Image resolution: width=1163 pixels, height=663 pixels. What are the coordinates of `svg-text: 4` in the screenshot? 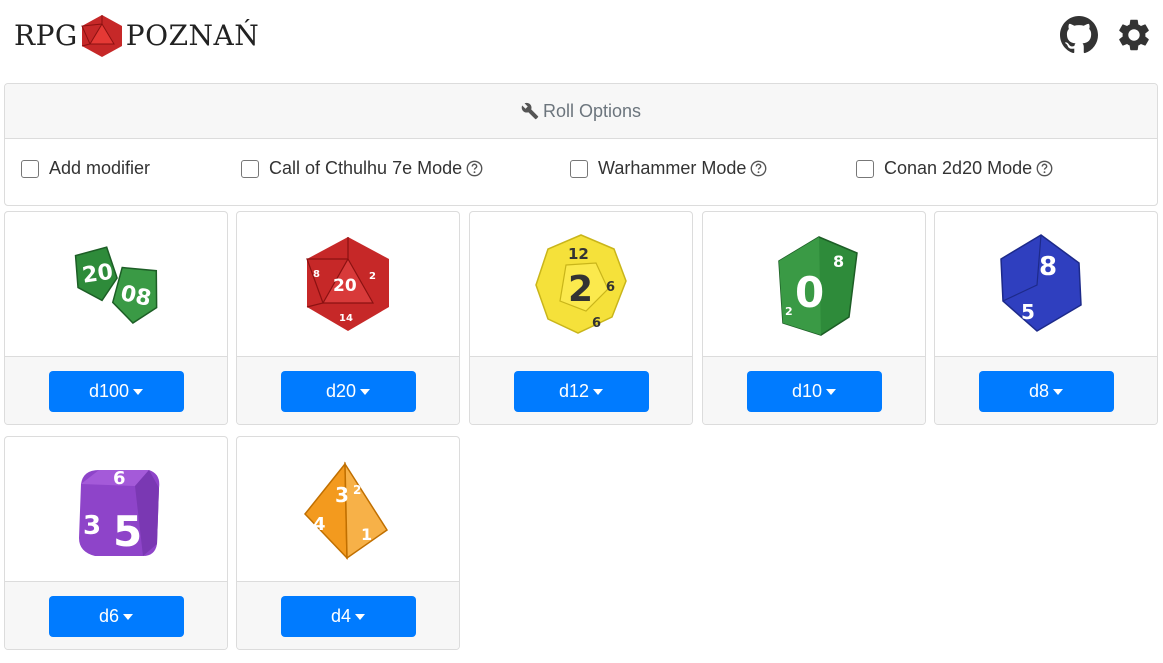 It's located at (319, 524).